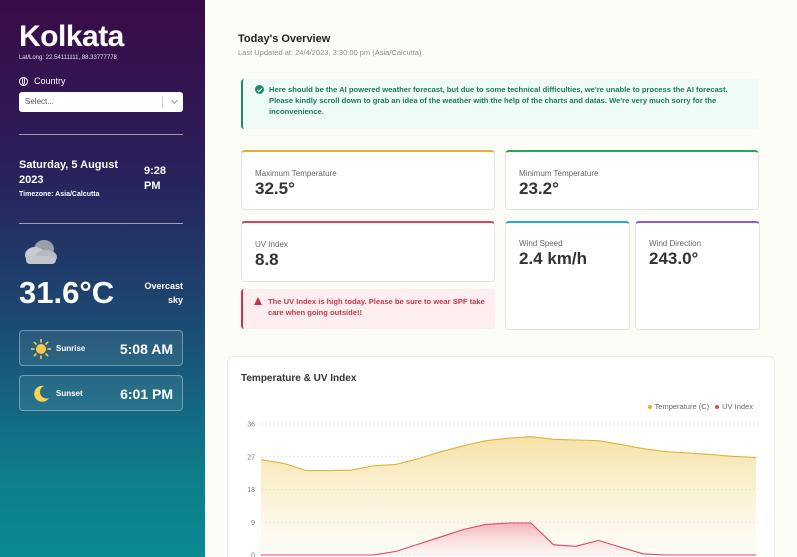 The width and height of the screenshot is (797, 557). I want to click on sun-icon, so click(41, 349).